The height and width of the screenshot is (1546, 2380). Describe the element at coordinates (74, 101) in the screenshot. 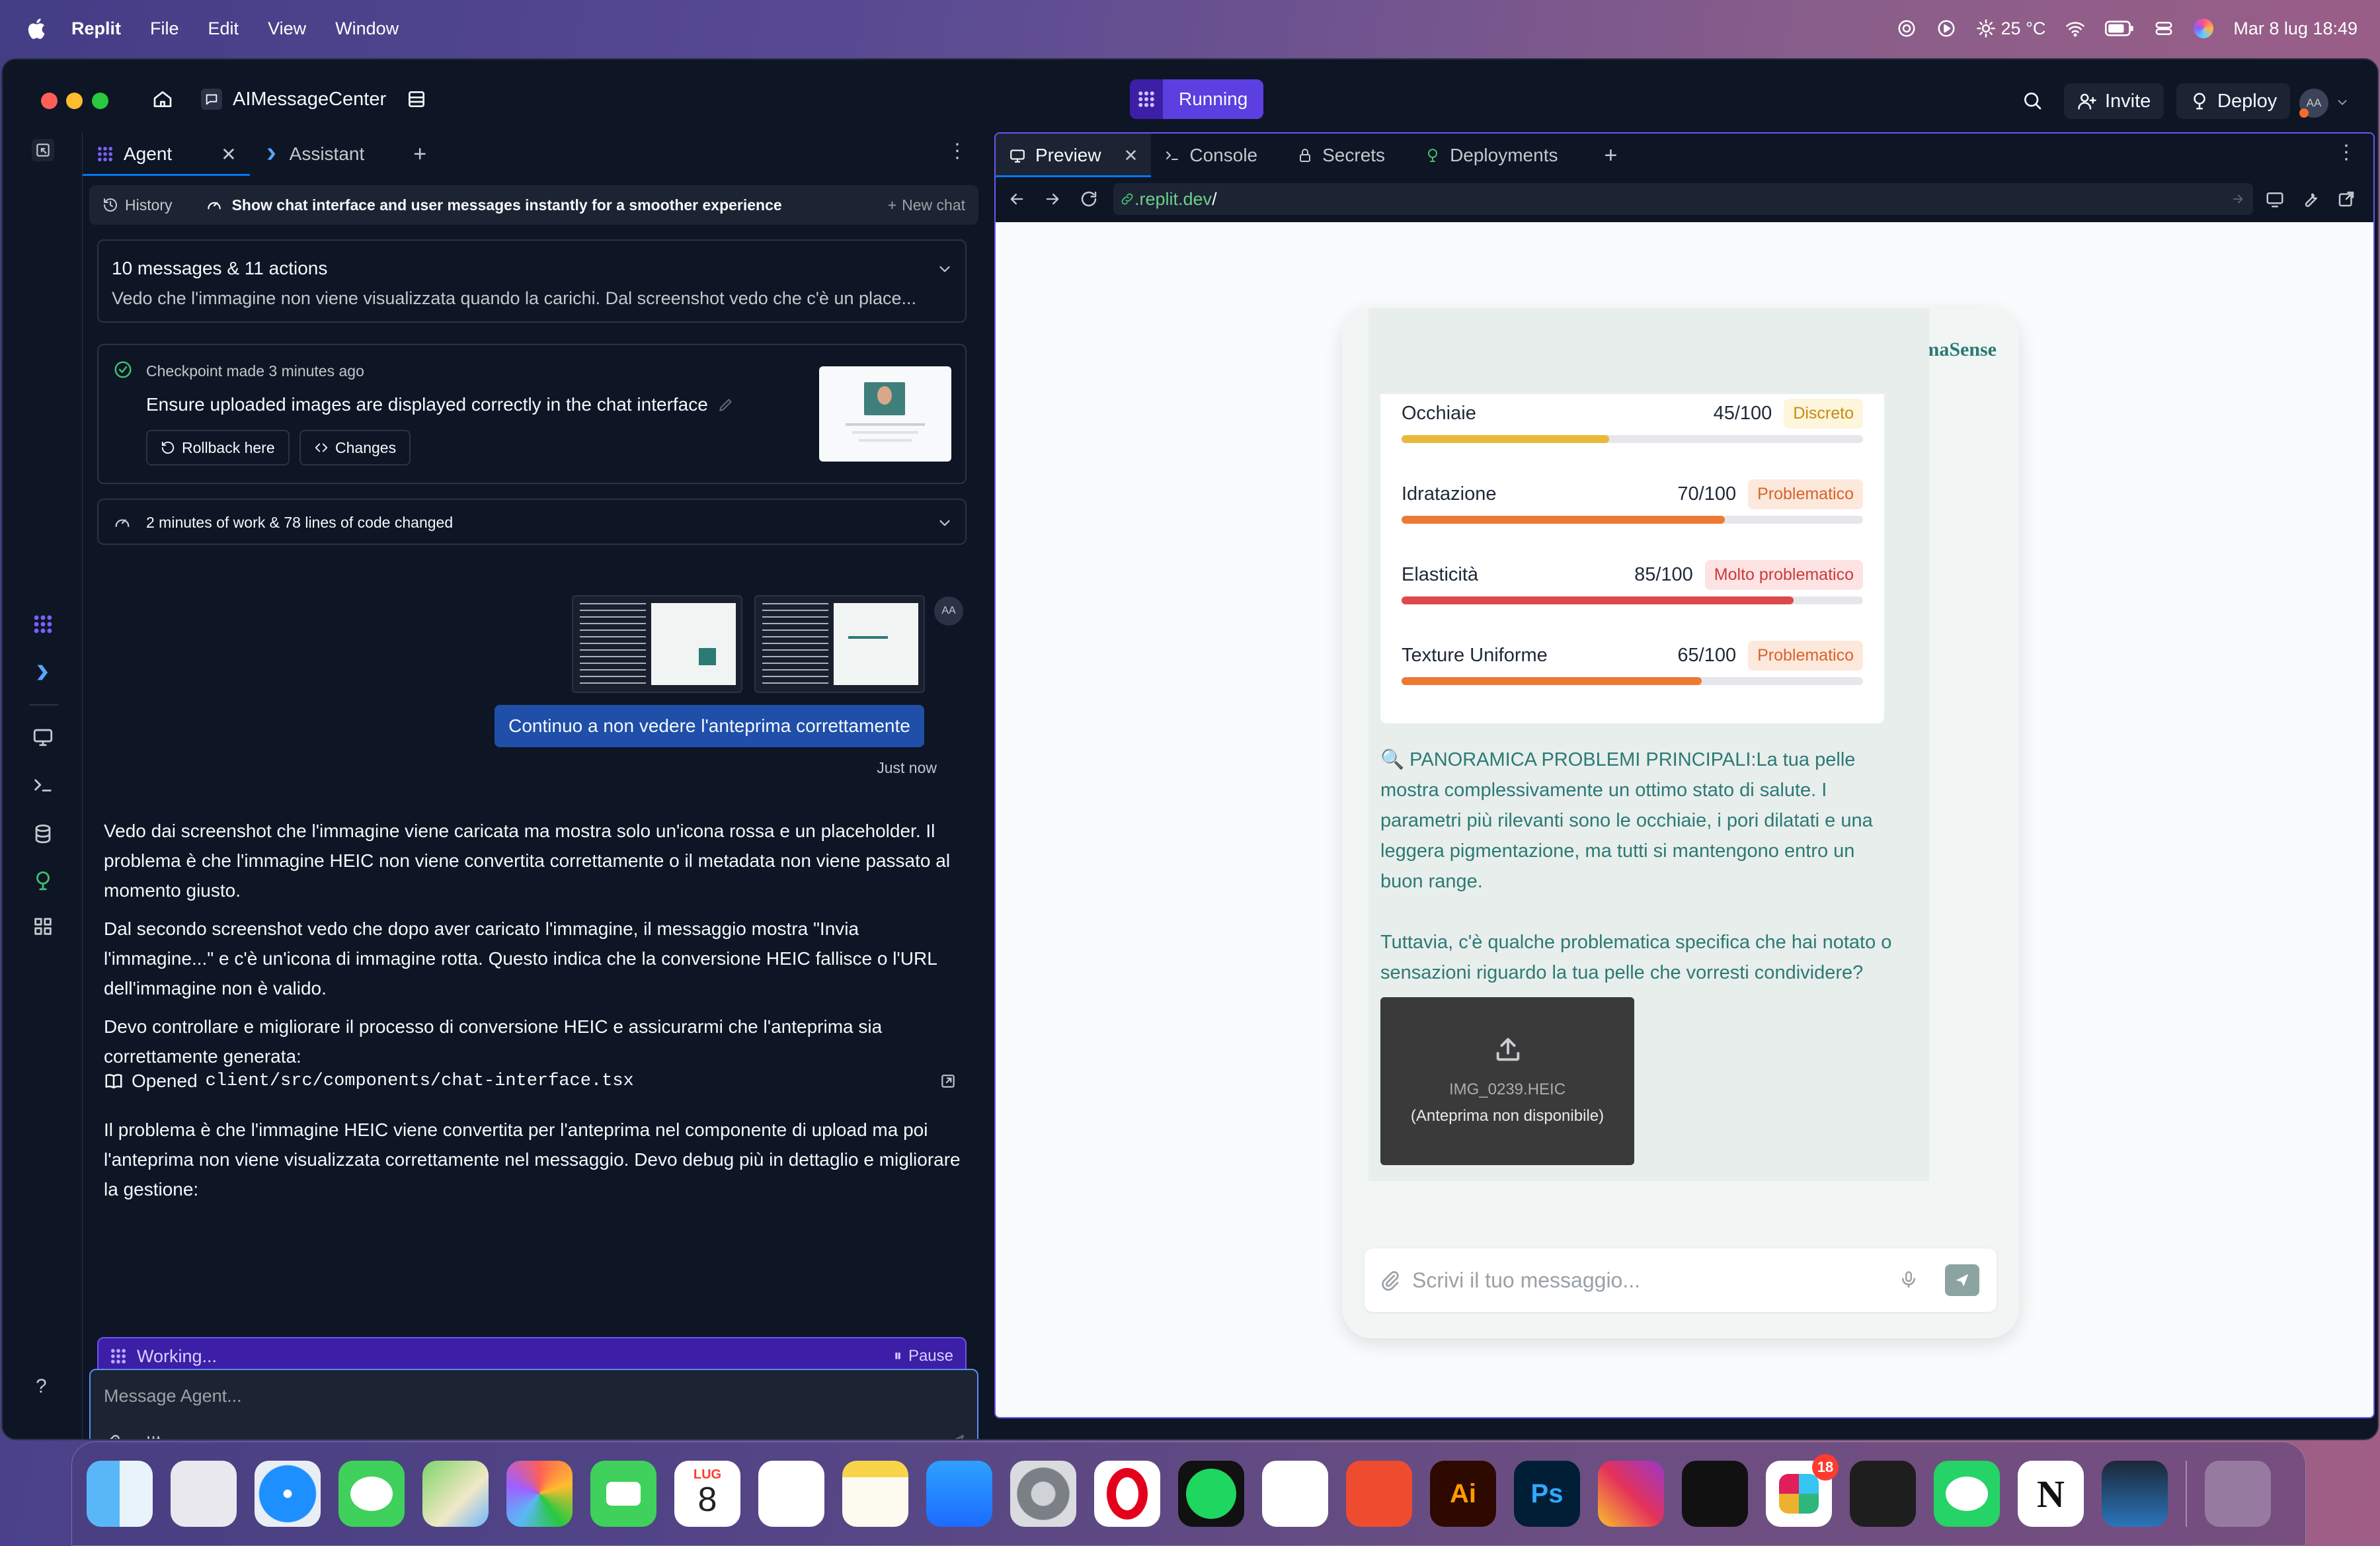

I see `minimize-window-button` at that location.